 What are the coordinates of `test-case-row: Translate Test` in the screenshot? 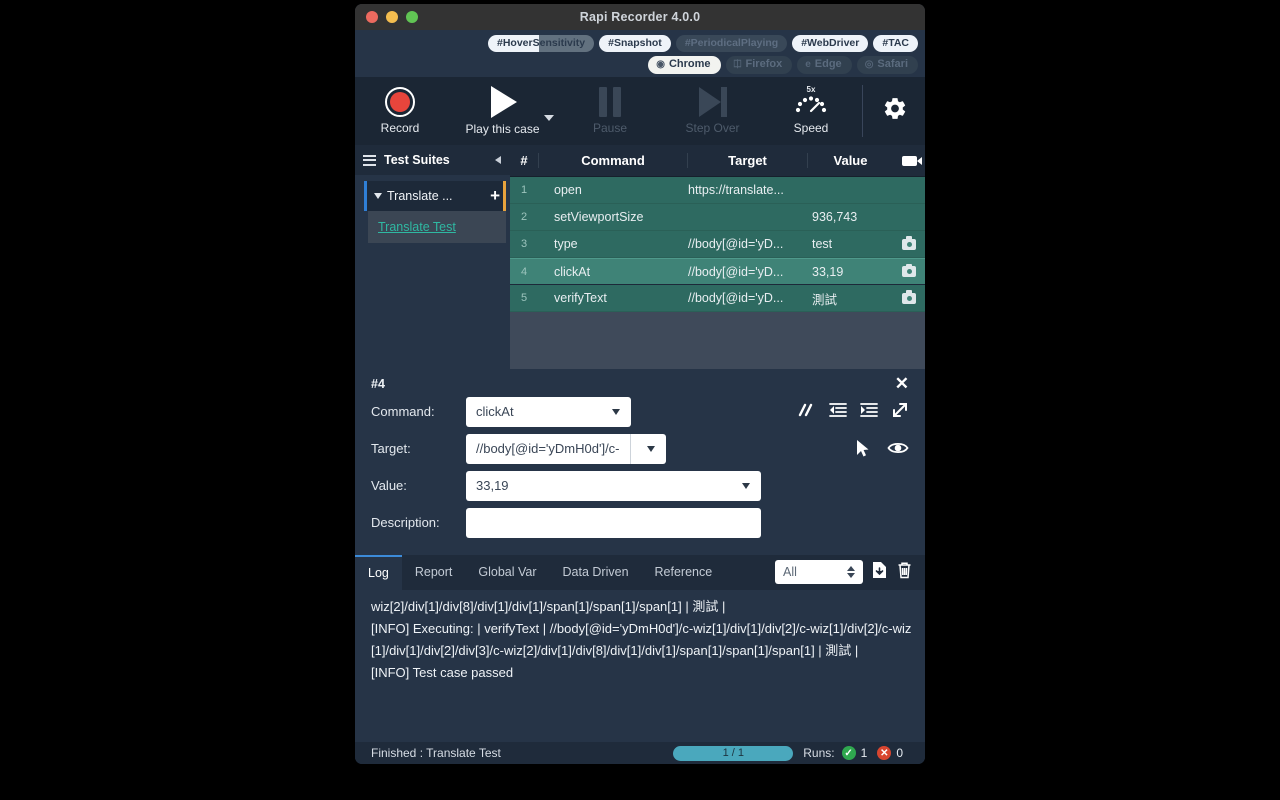 It's located at (437, 227).